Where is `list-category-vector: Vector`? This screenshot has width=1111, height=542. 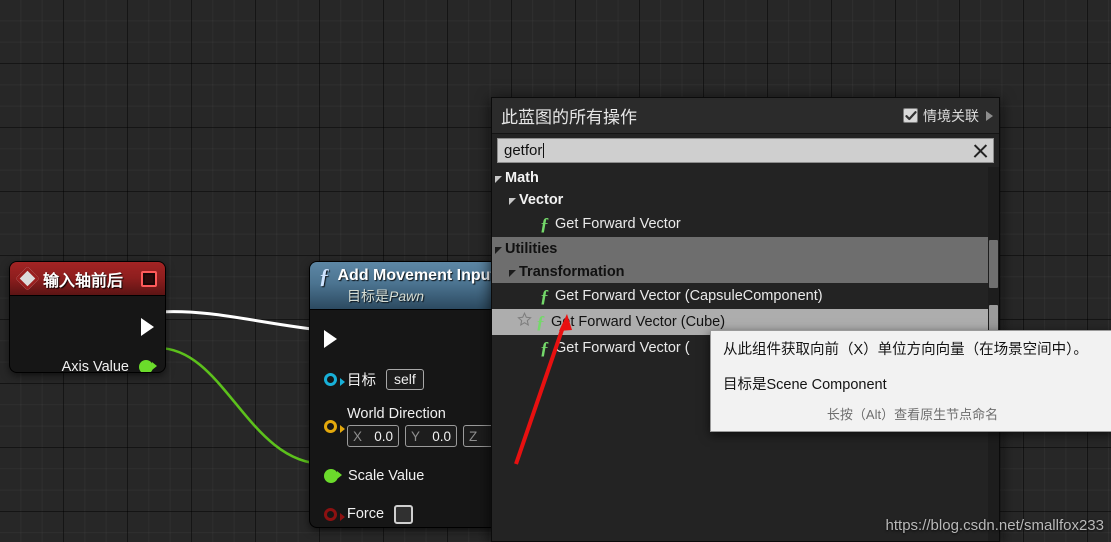 list-category-vector: Vector is located at coordinates (745, 200).